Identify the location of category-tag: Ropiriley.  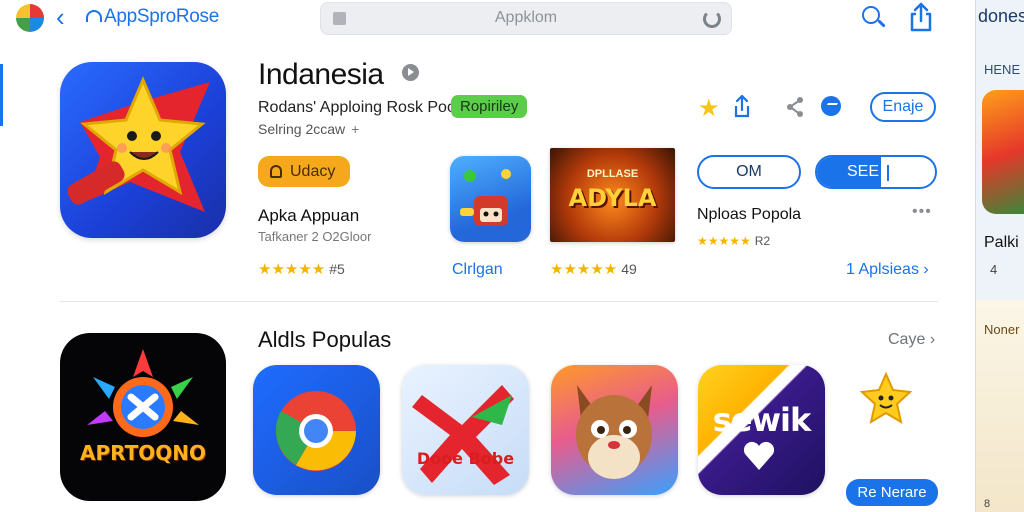
(489, 106).